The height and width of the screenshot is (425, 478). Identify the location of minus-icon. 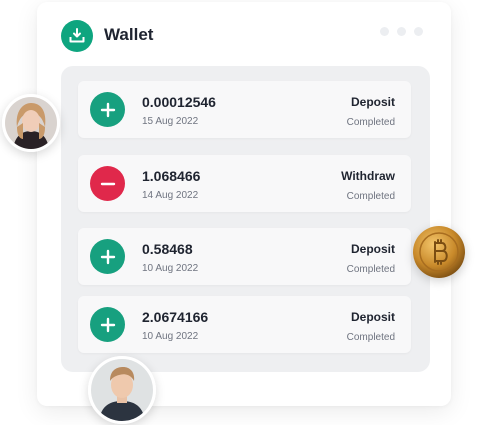
(107, 183).